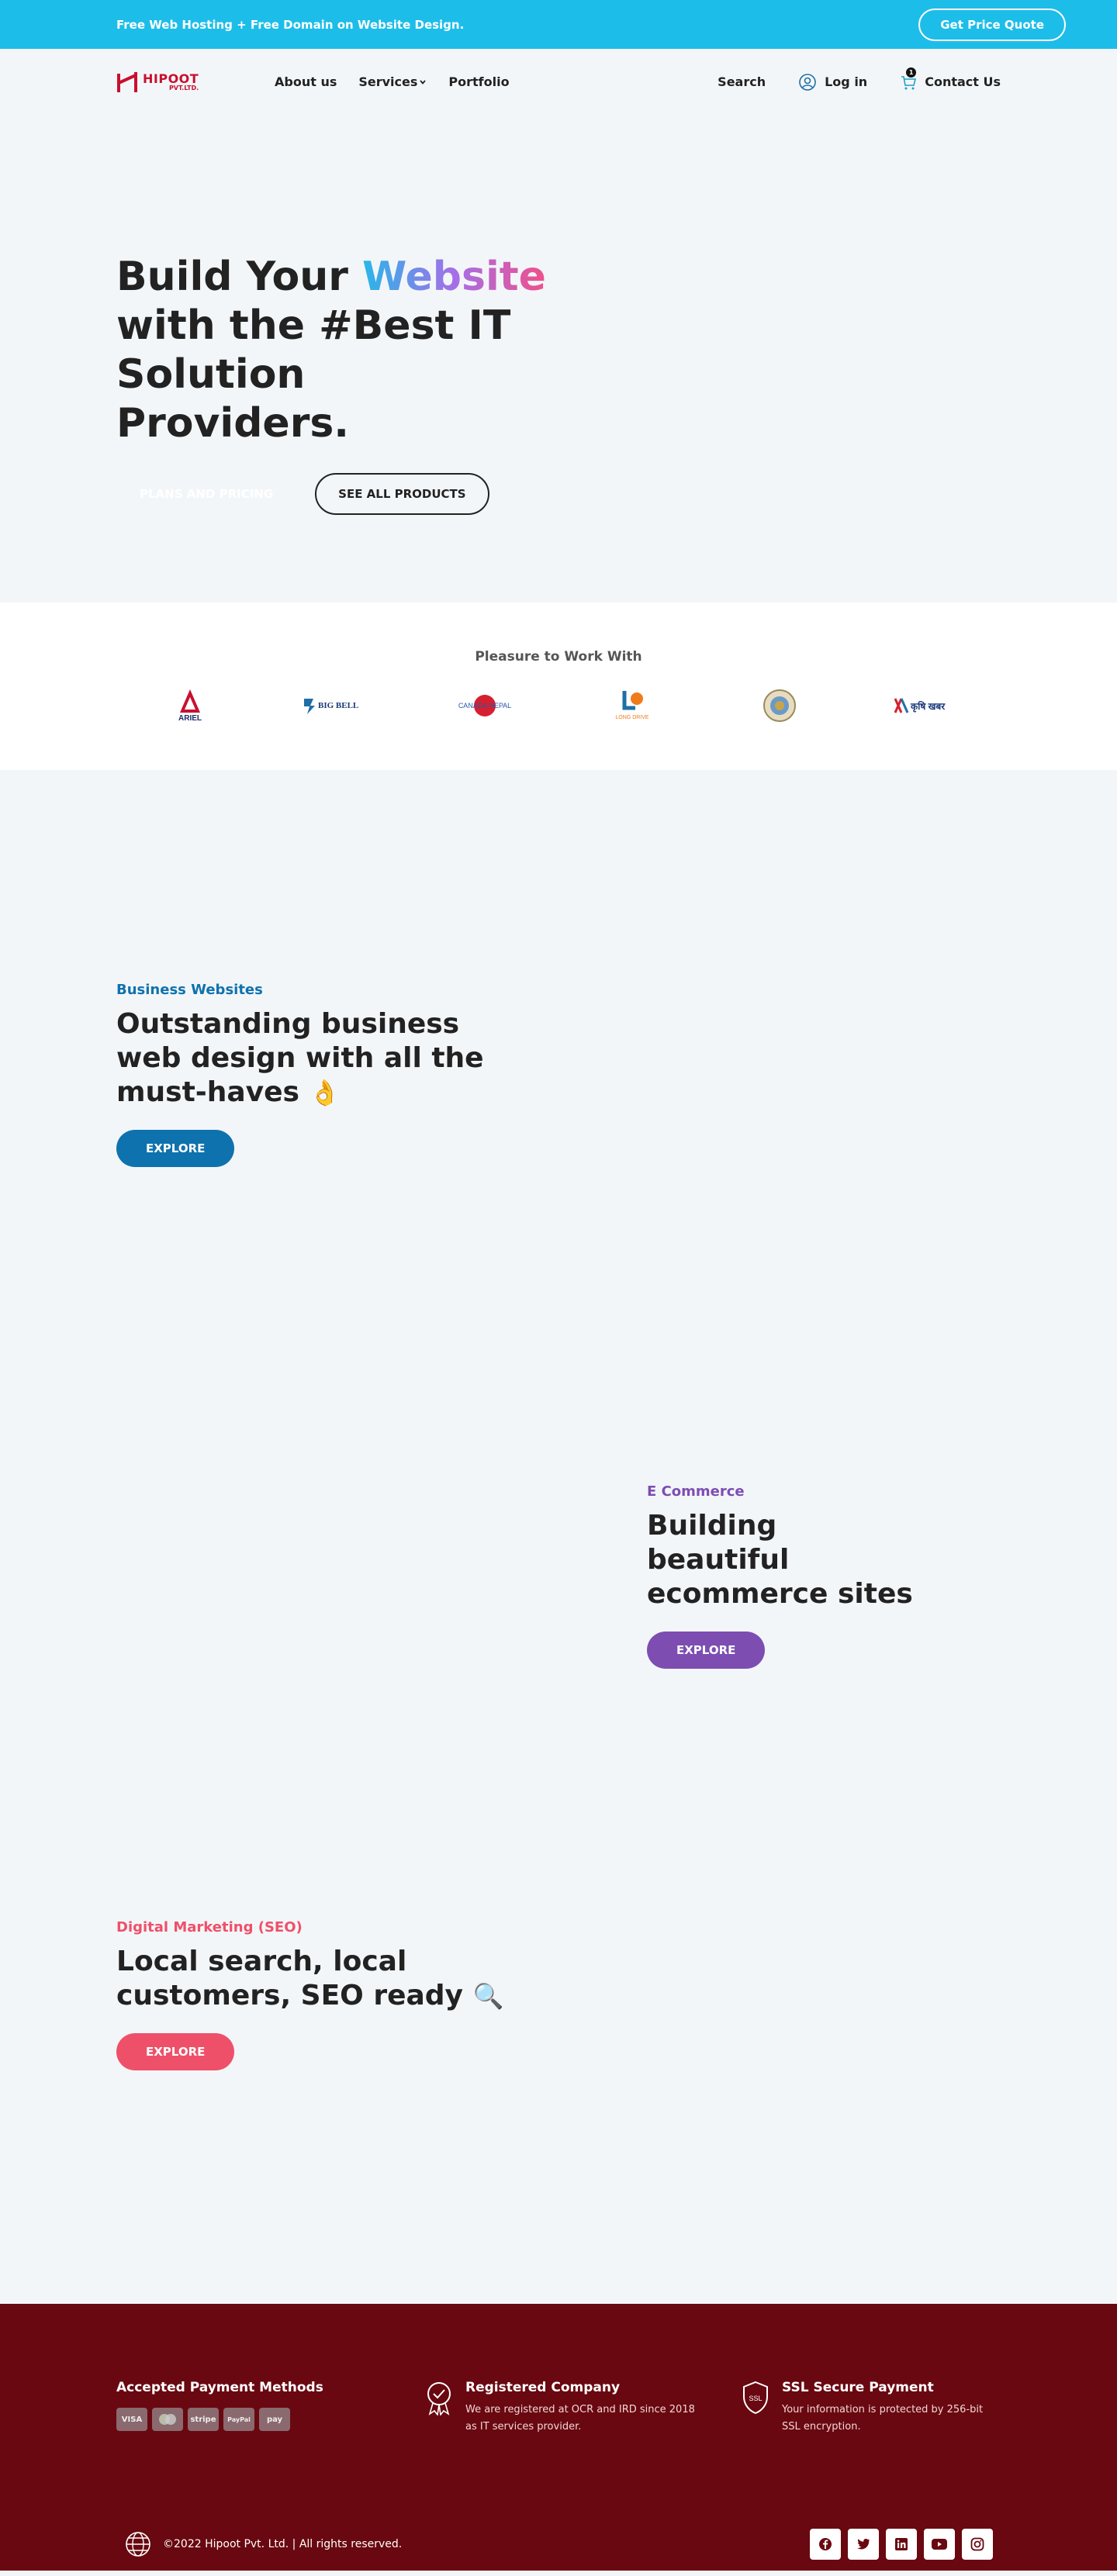  I want to click on amazon-pay-icon: pay, so click(274, 2420).